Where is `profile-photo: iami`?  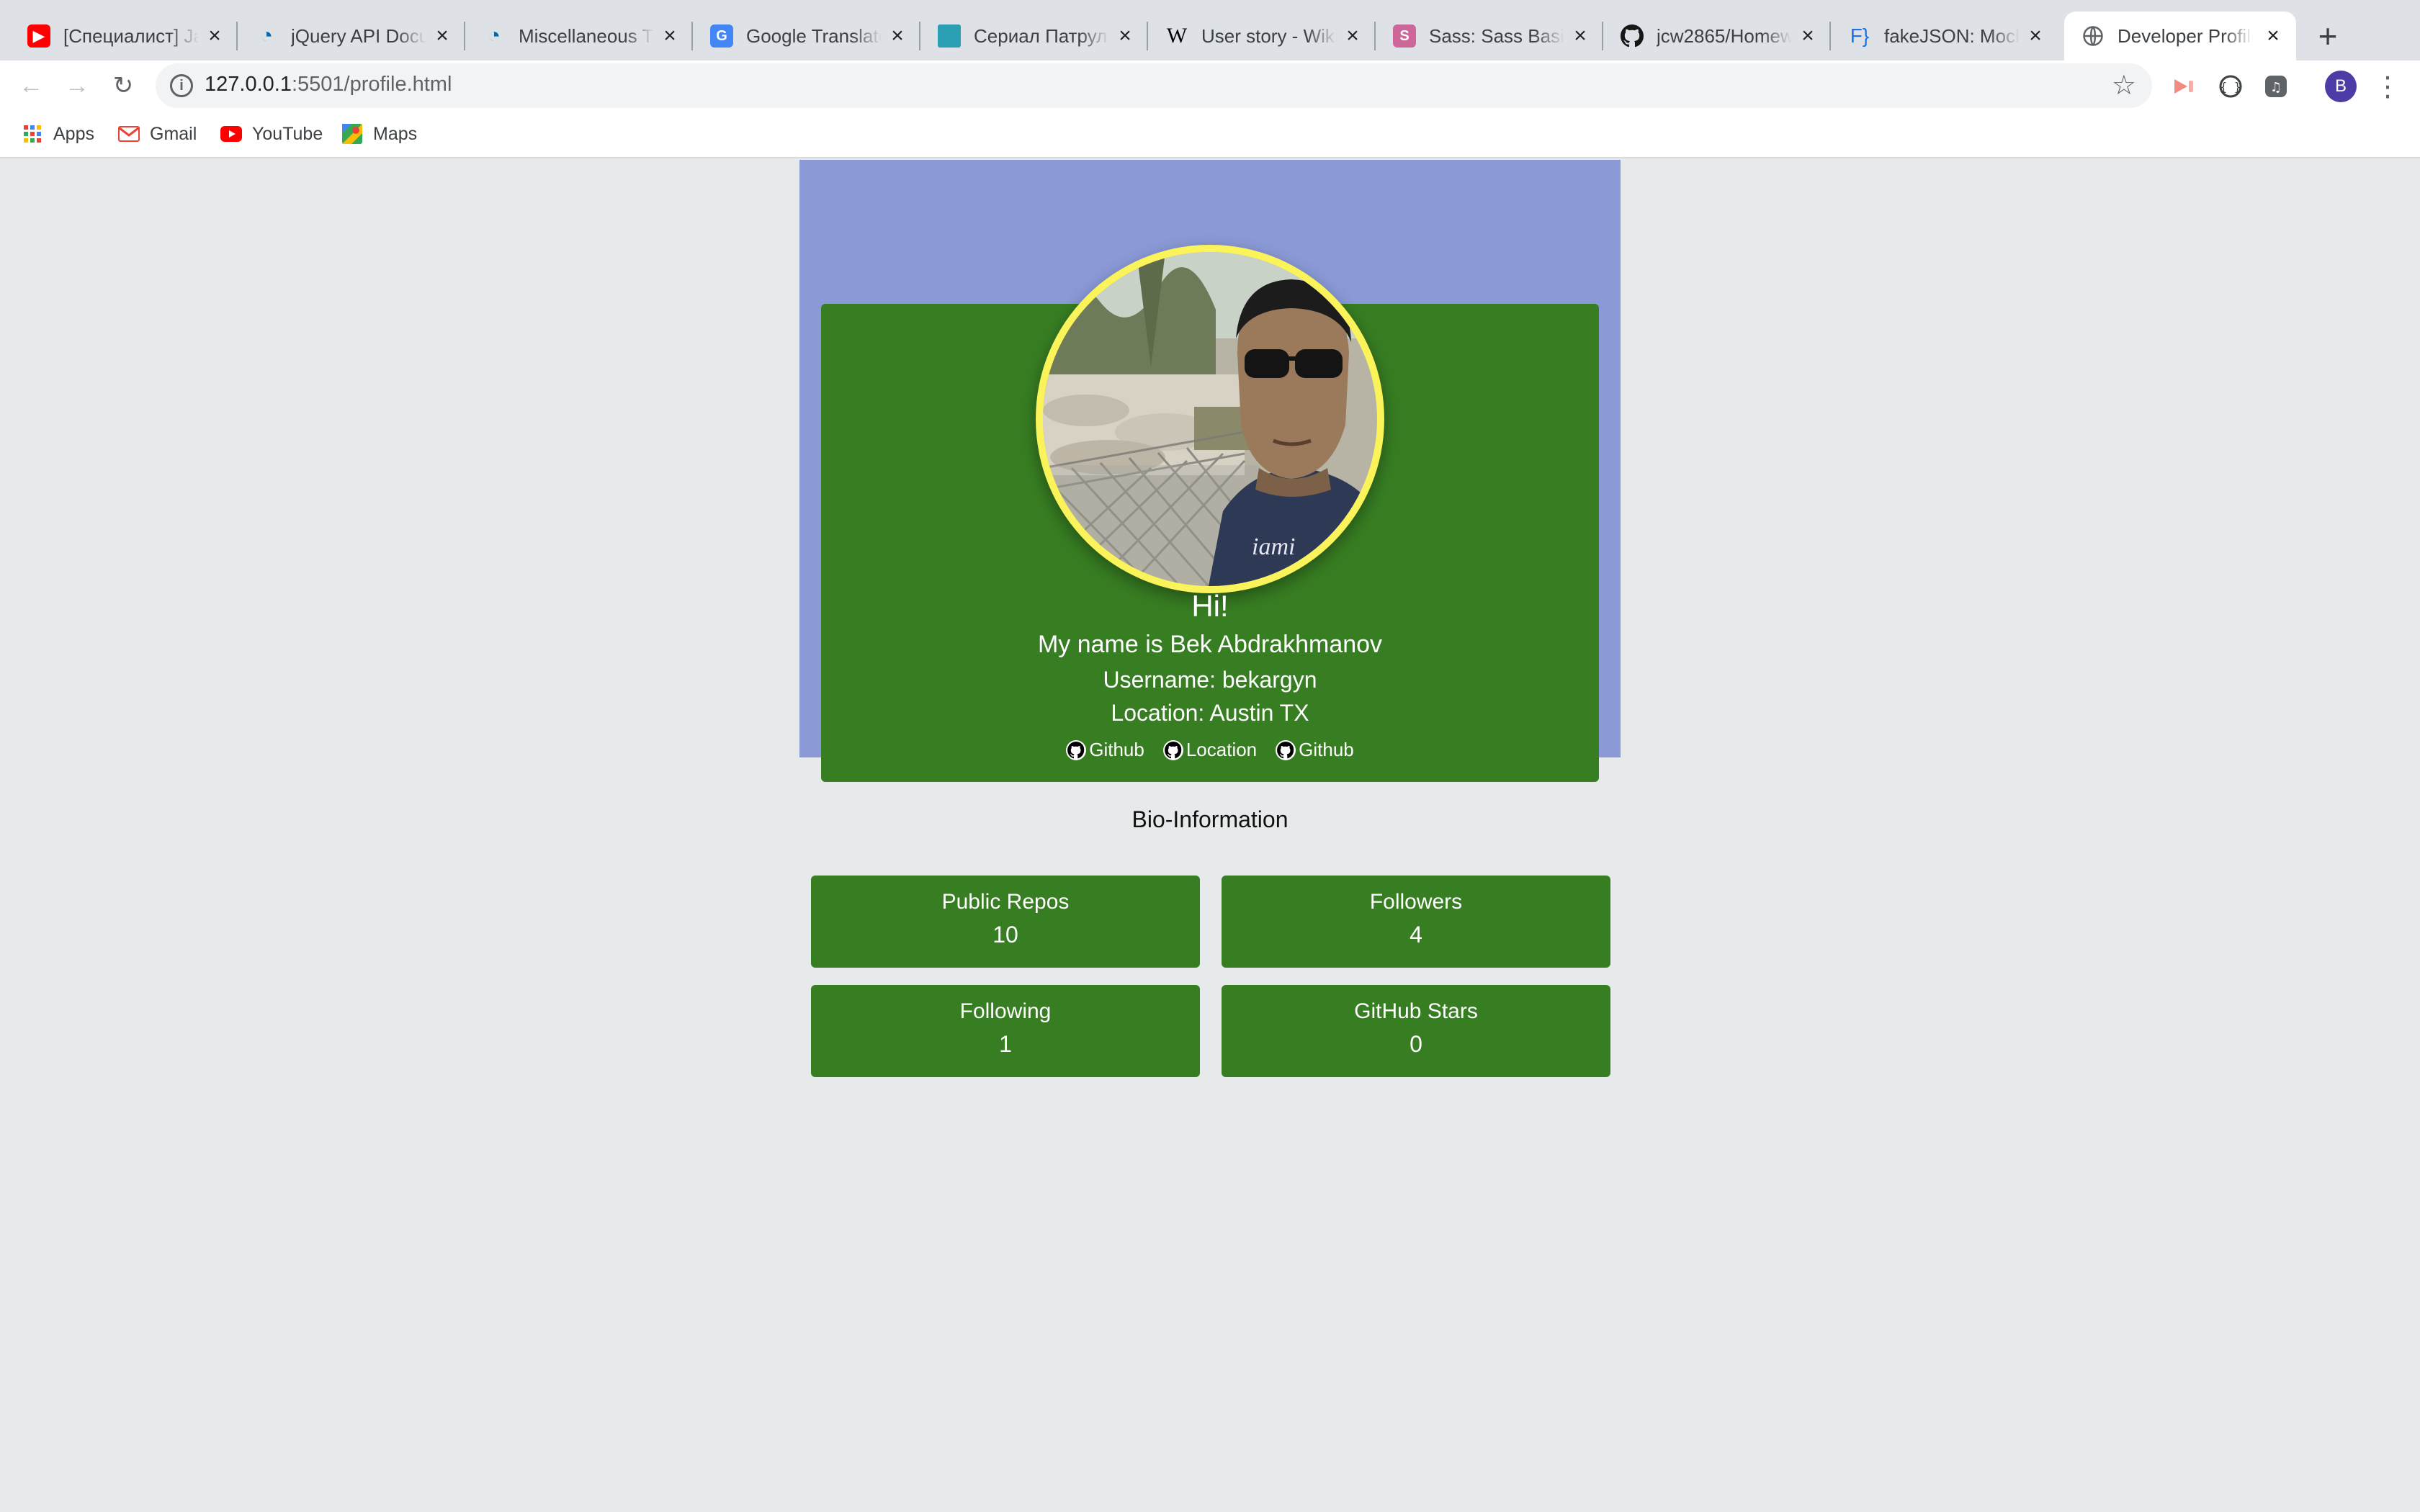 profile-photo: iami is located at coordinates (1210, 419).